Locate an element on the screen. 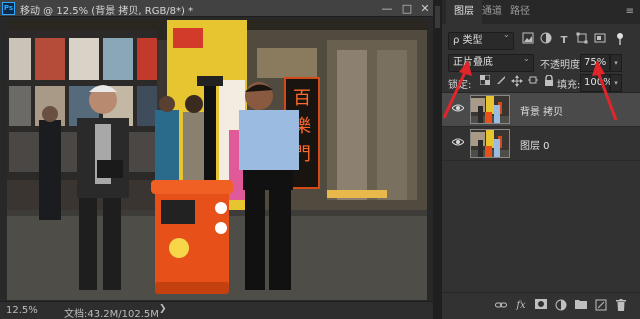  fill-label: 填充: is located at coordinates (569, 85).